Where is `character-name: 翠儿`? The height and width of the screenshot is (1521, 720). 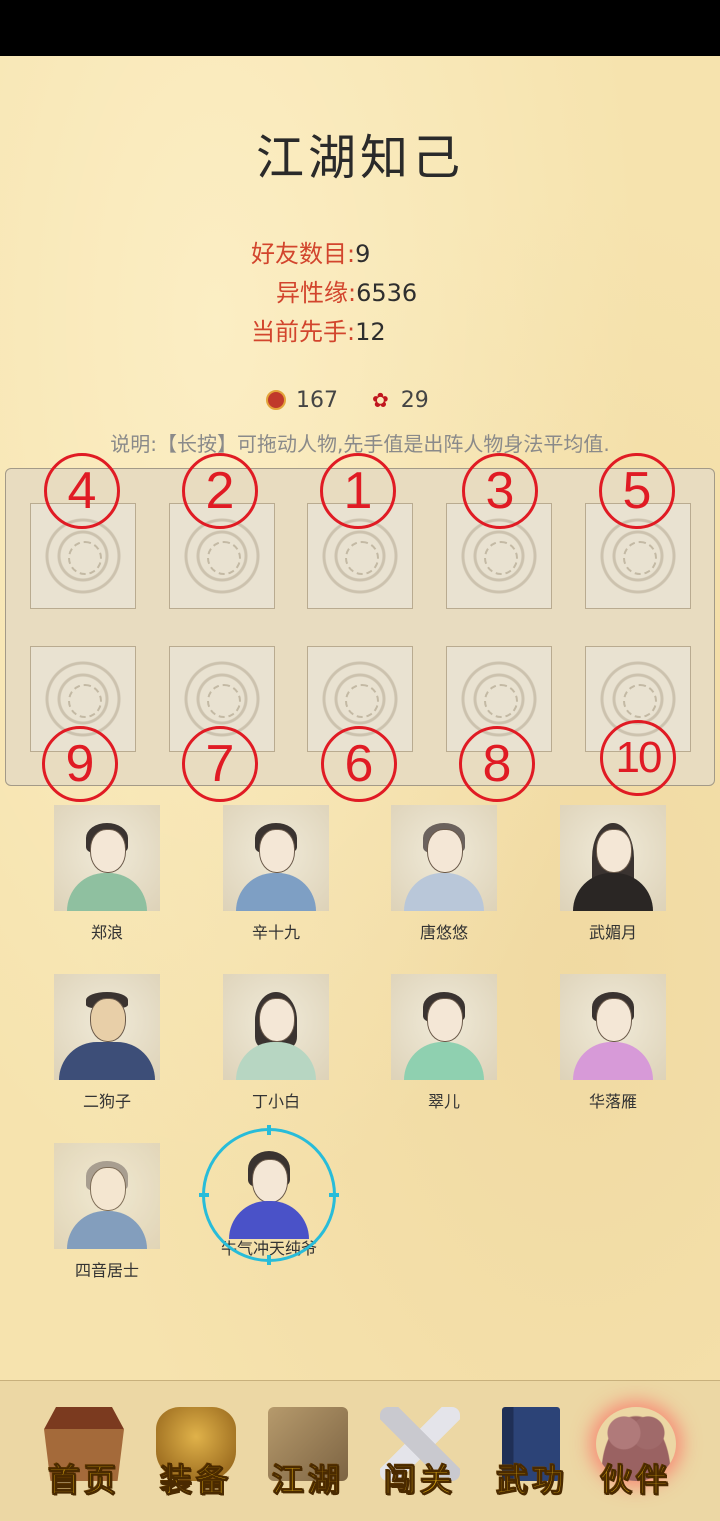 character-name: 翠儿 is located at coordinates (443, 1101).